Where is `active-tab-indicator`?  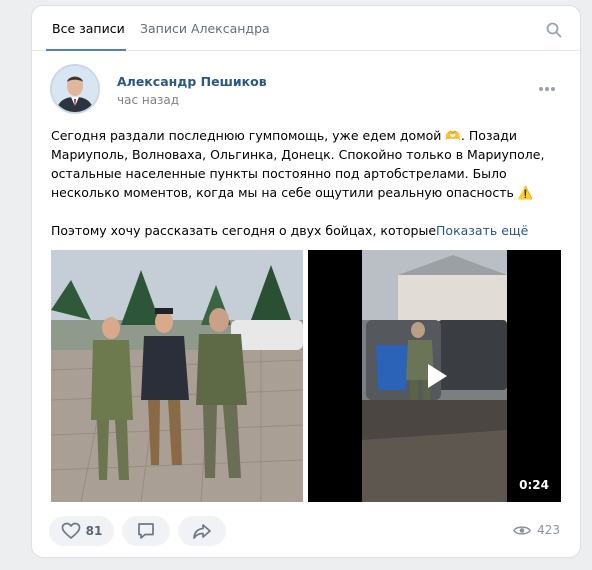
active-tab-indicator is located at coordinates (86, 50).